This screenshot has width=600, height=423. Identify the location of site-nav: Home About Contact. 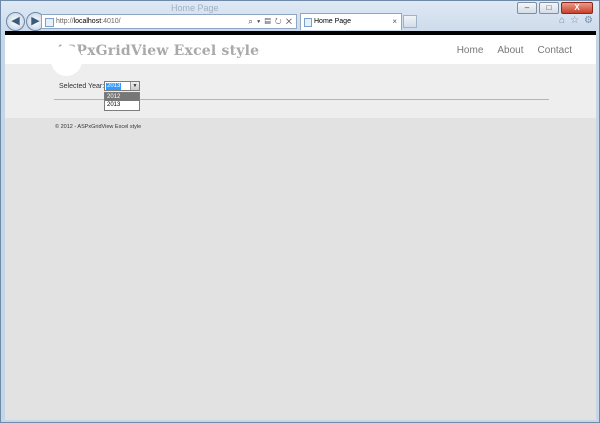
(514, 50).